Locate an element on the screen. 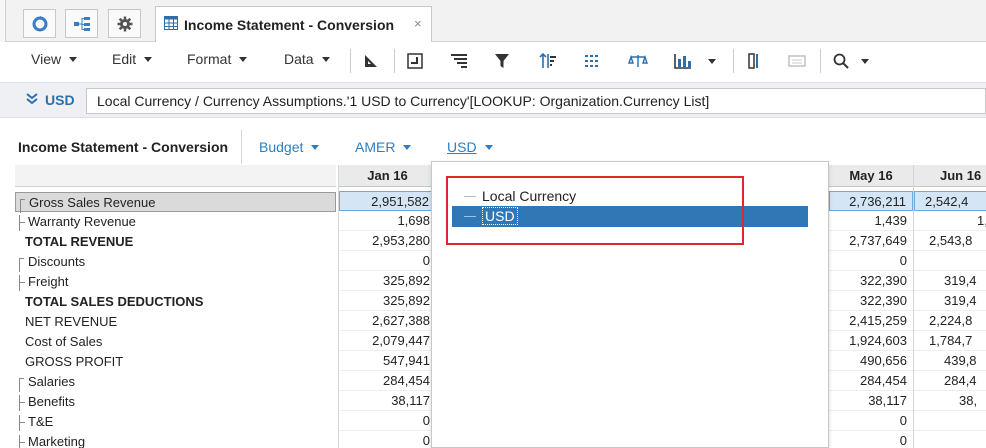 The height and width of the screenshot is (448, 986). page-icon is located at coordinates (797, 61).